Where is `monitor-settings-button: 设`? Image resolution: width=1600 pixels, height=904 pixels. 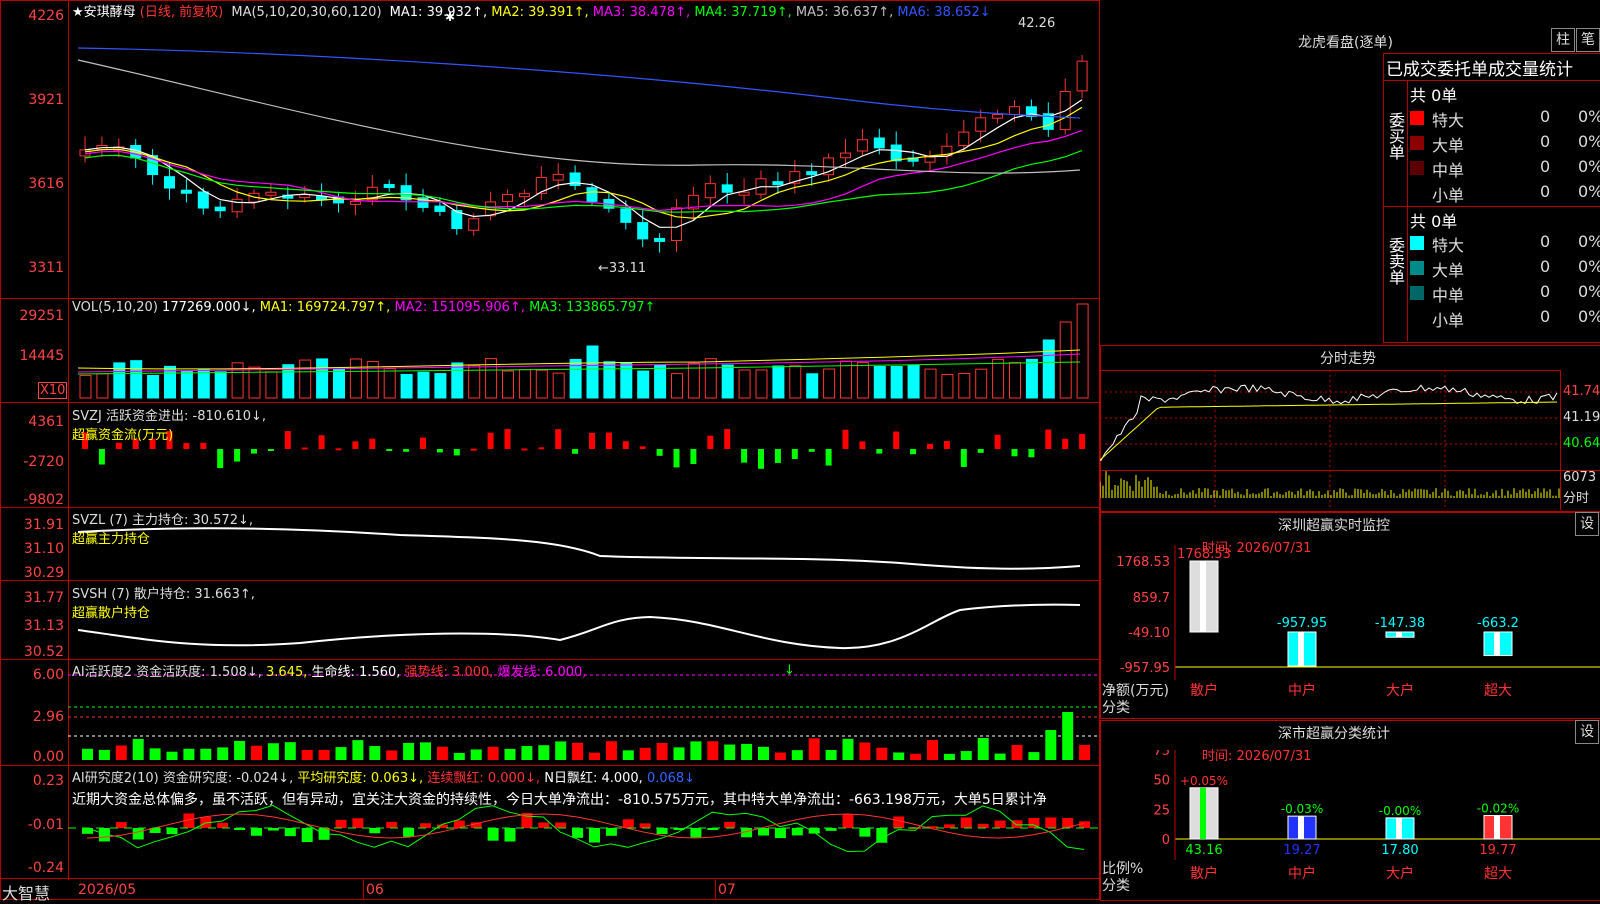 monitor-settings-button: 设 is located at coordinates (1587, 524).